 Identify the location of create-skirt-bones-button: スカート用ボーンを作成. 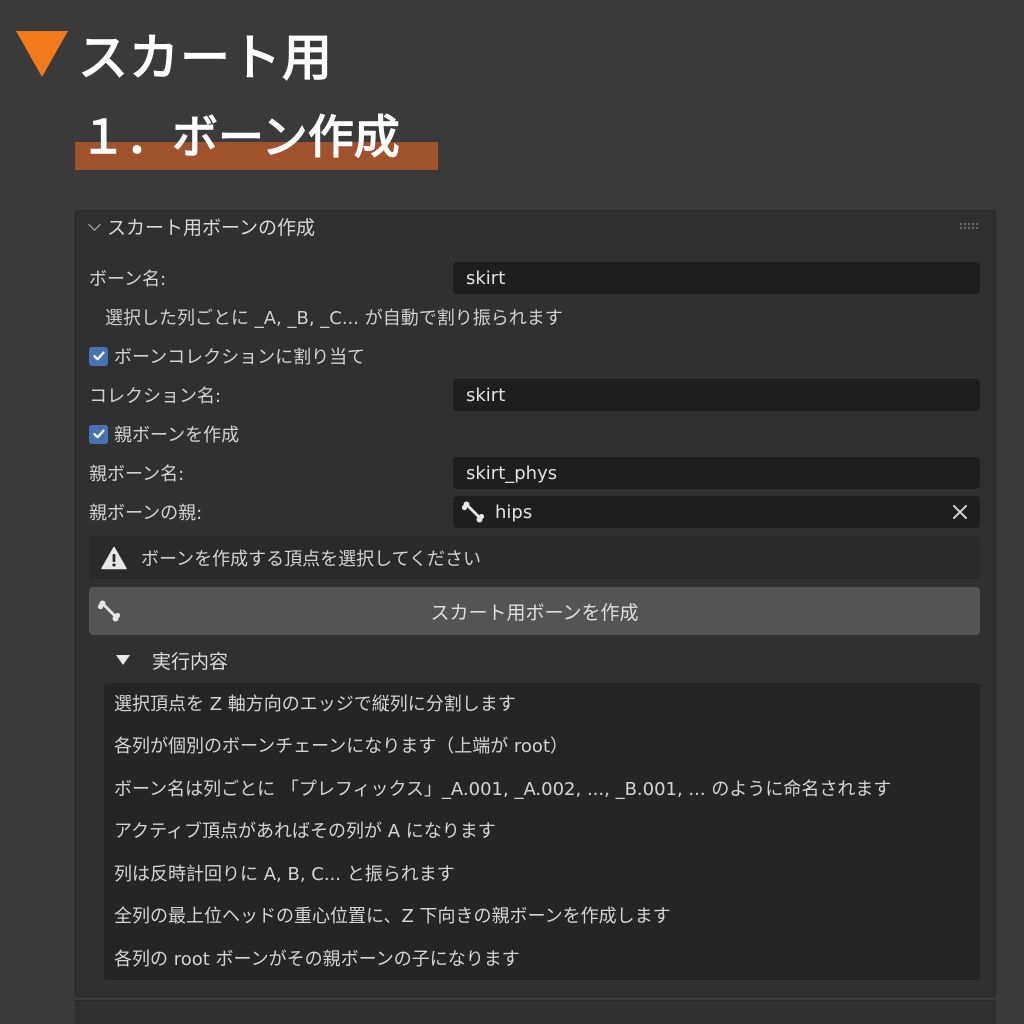
(534, 611).